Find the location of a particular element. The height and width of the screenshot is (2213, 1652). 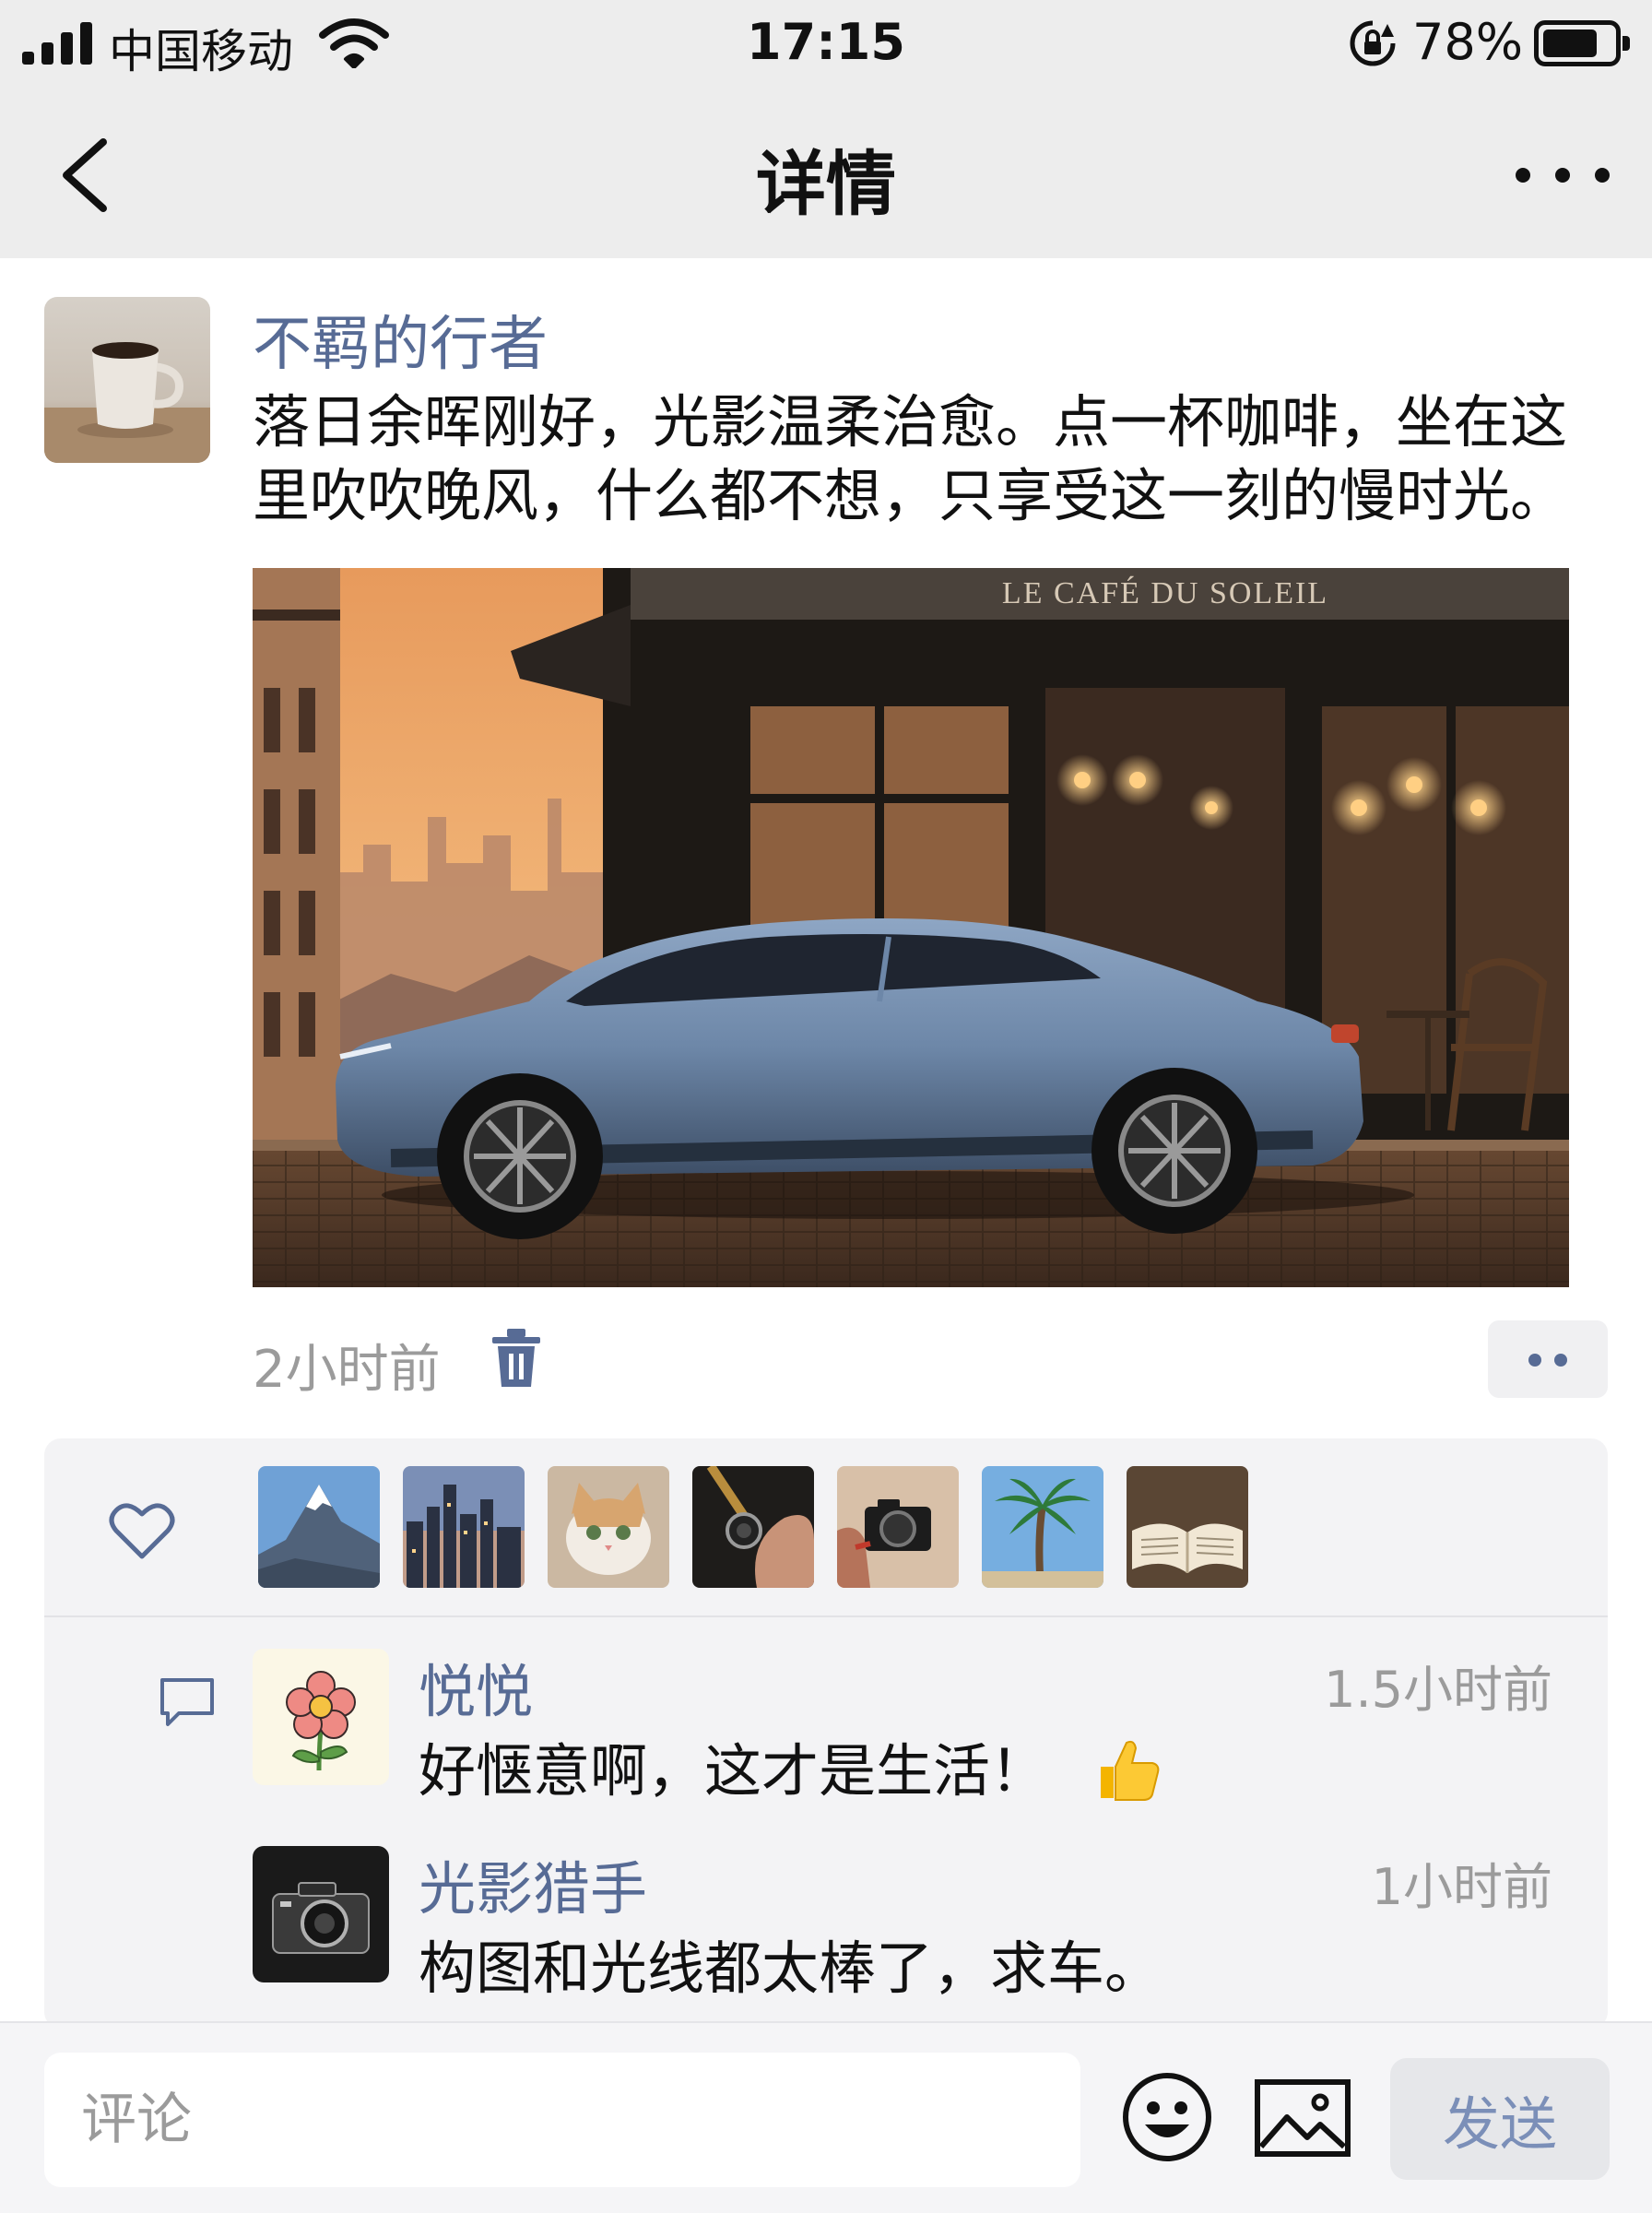

liker-avatar-camera is located at coordinates (898, 1527).